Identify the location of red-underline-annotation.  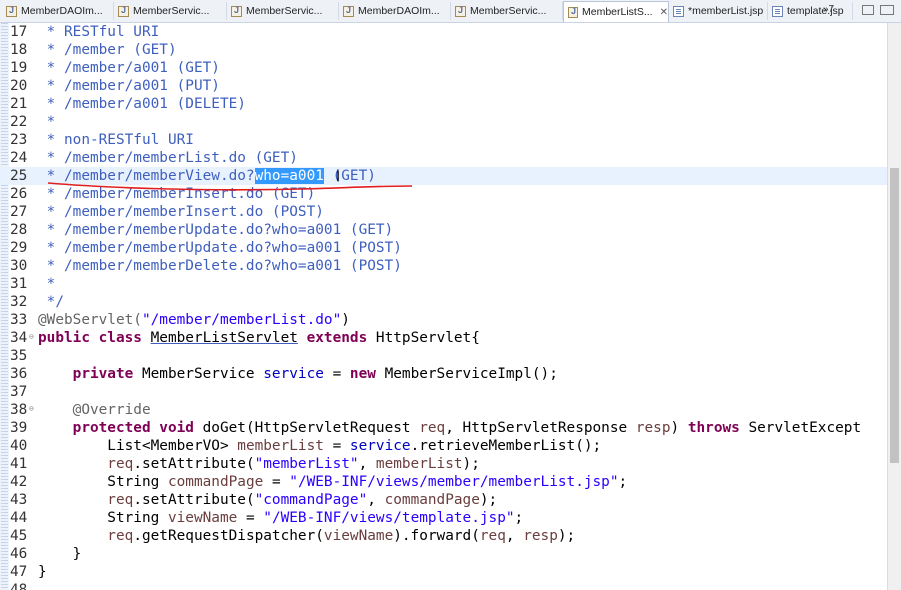
(230, 186).